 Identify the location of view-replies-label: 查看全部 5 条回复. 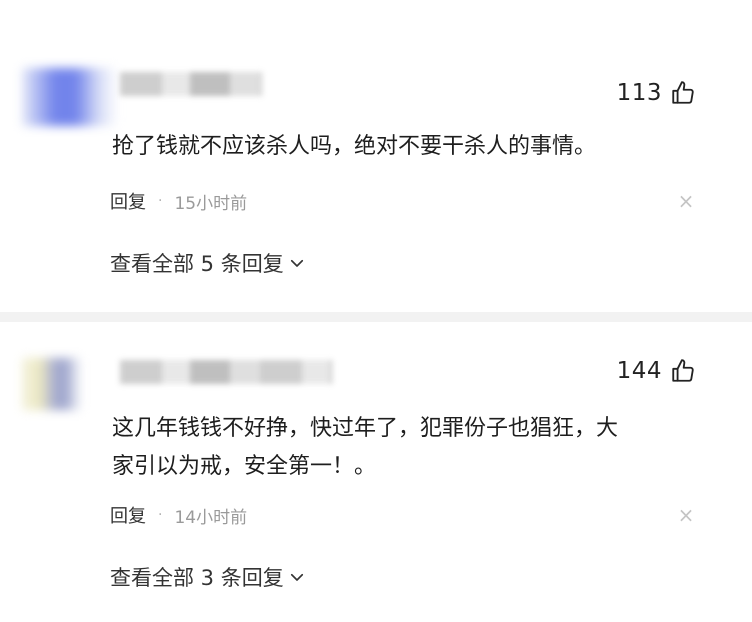
(197, 264).